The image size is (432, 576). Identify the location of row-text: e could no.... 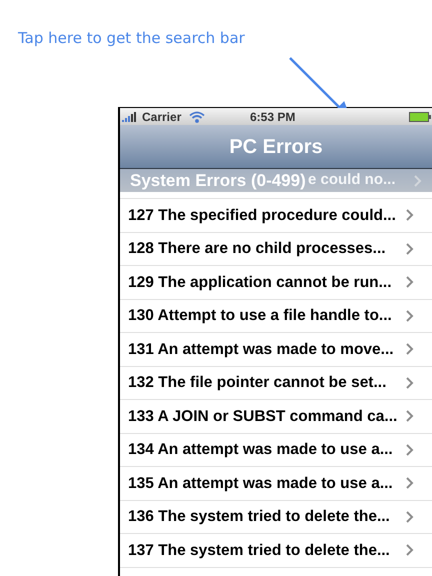
(352, 180).